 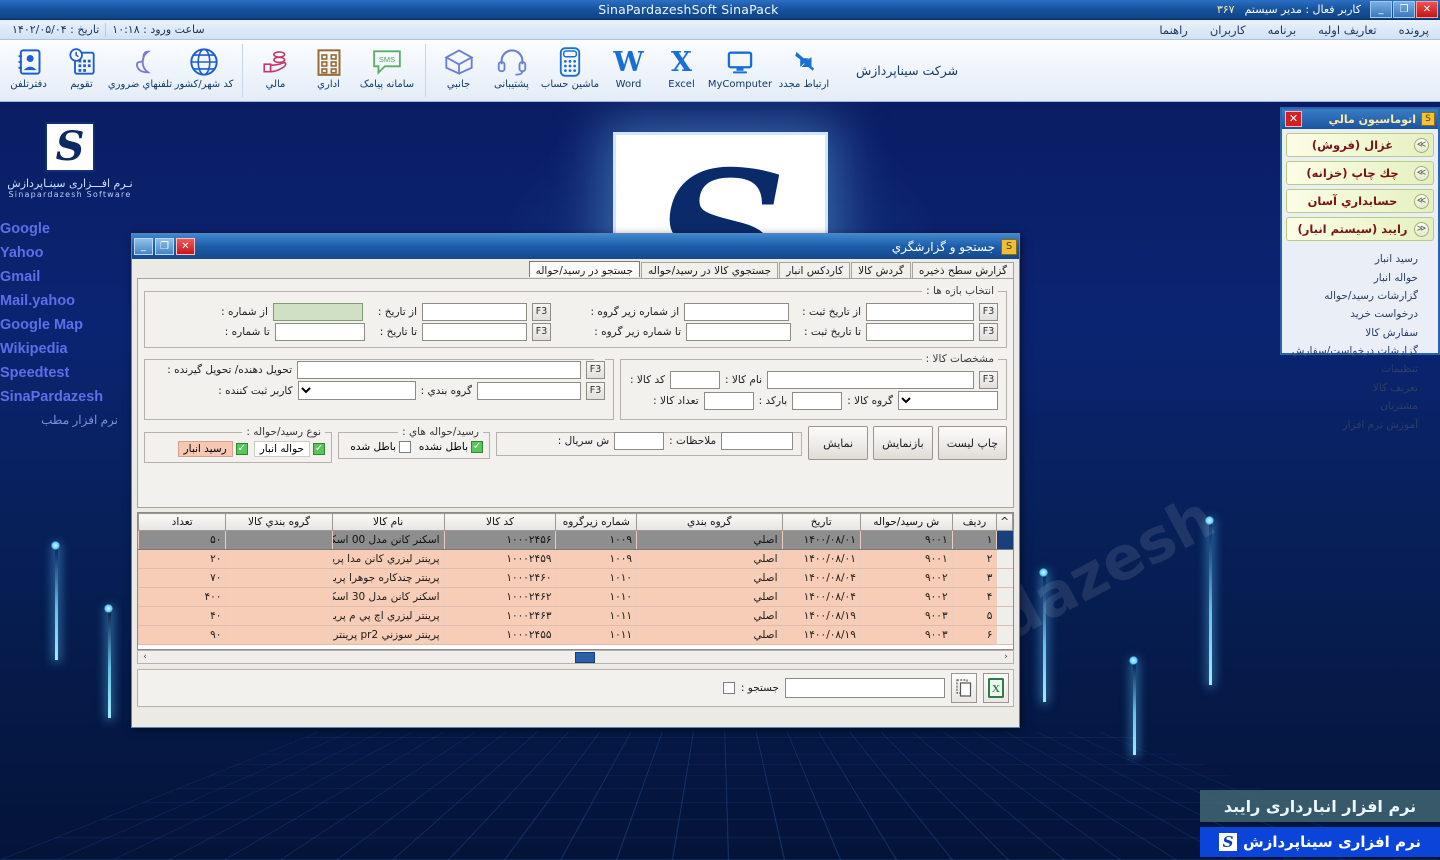 What do you see at coordinates (865, 688) in the screenshot?
I see `footer-search-input` at bounding box center [865, 688].